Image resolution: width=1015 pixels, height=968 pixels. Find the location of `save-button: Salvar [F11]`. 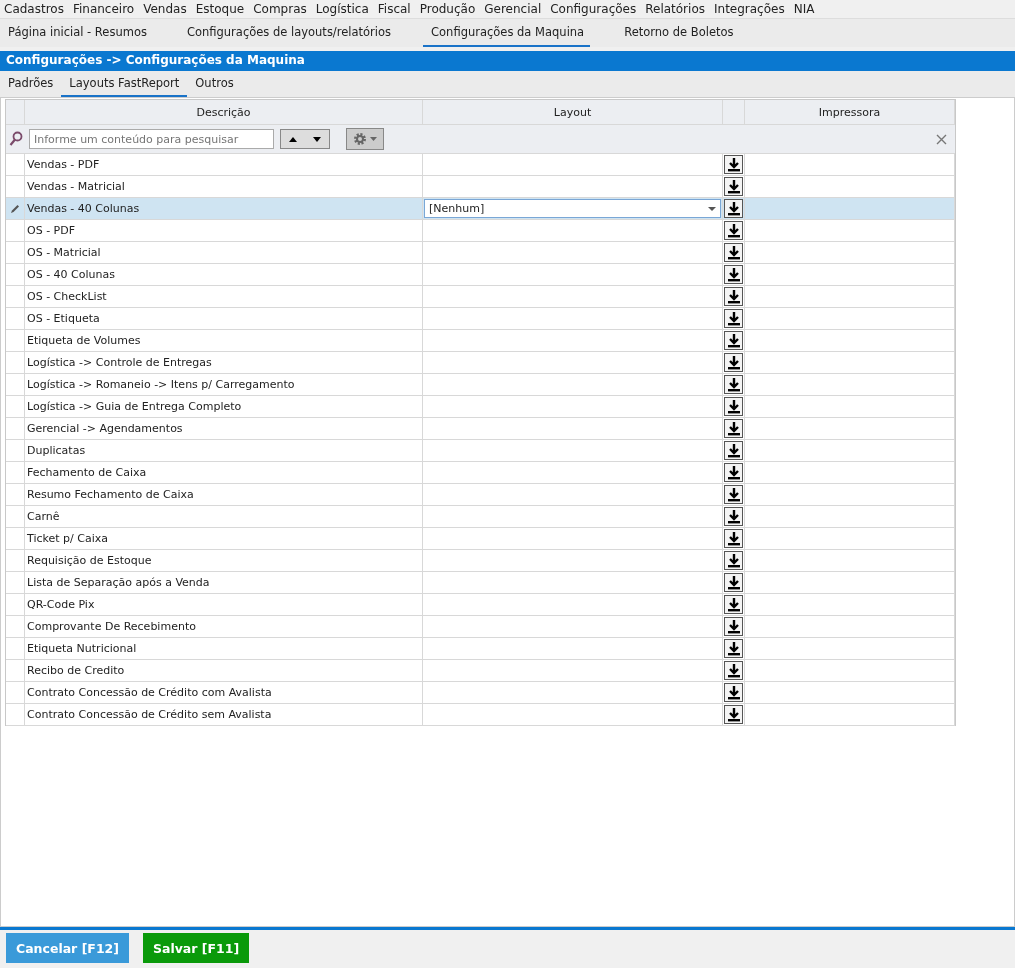

save-button: Salvar [F11] is located at coordinates (196, 948).